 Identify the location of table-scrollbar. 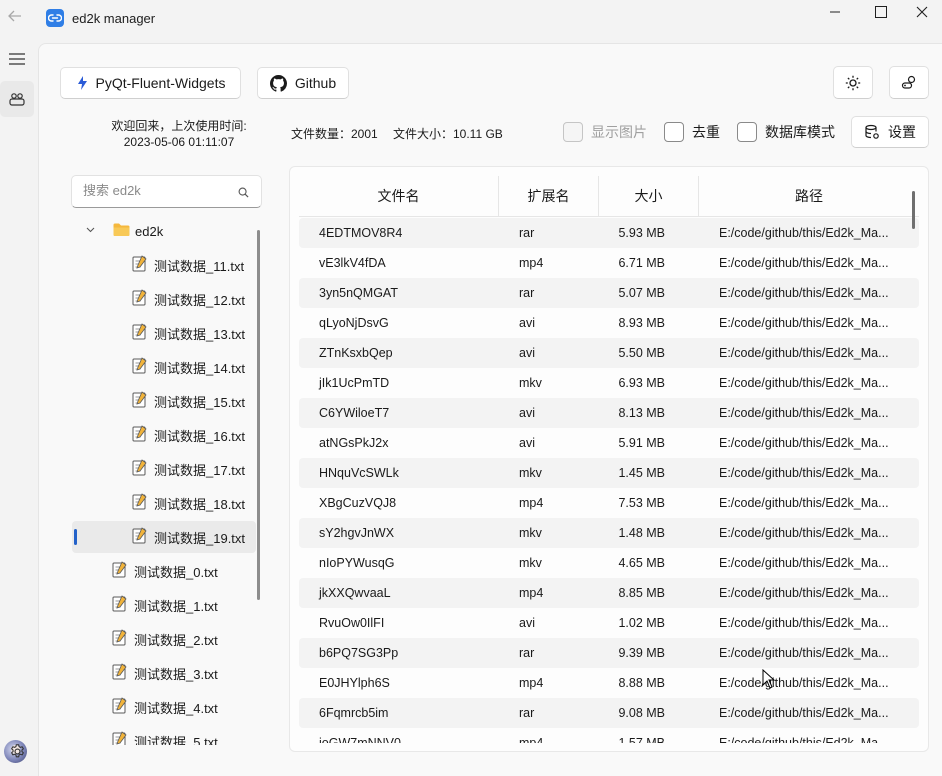
(913, 210).